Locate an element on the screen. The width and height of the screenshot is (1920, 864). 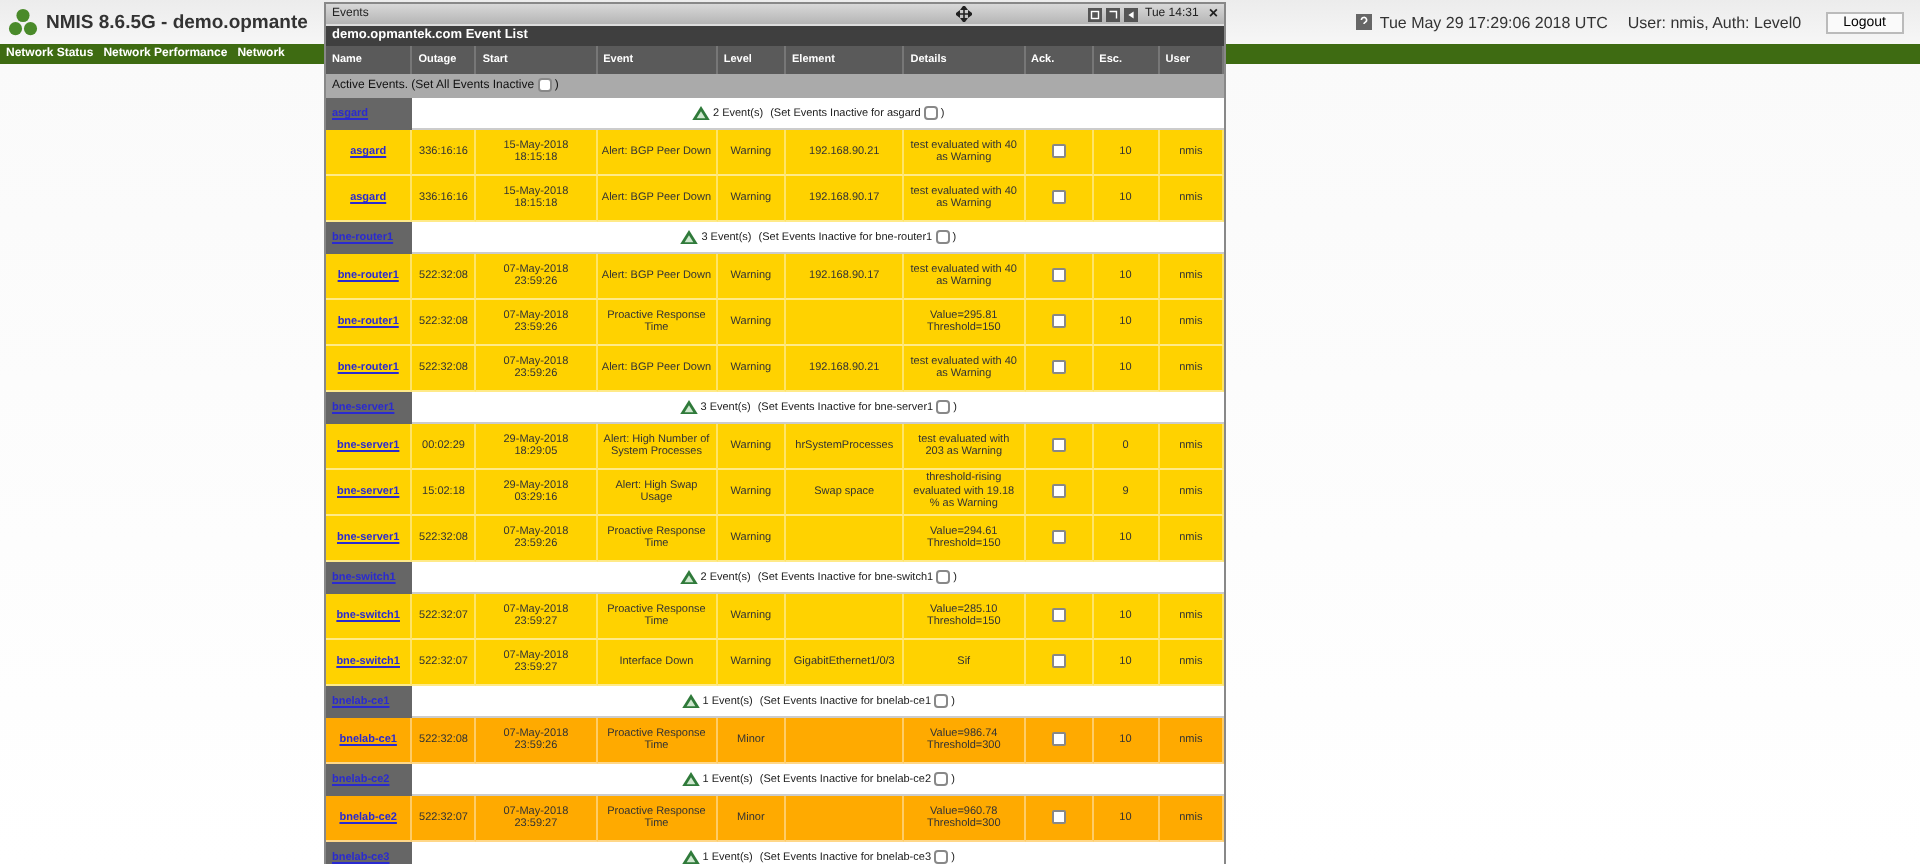
help-icon is located at coordinates (1363, 22).